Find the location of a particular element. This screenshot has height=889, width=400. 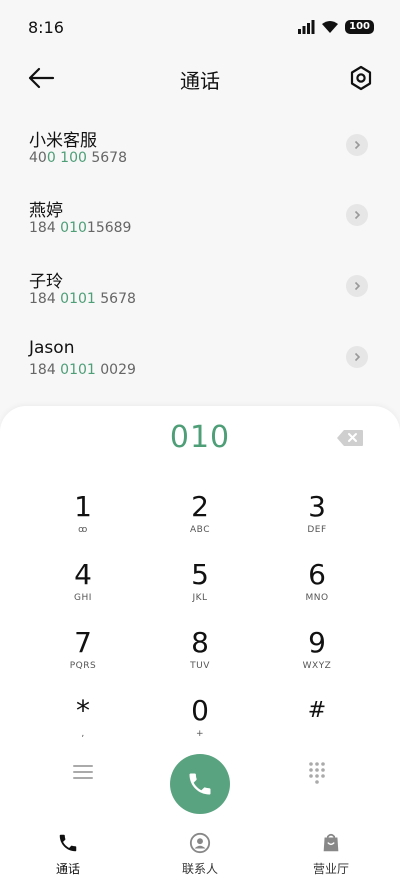

status-icons: 100 is located at coordinates (335, 27).